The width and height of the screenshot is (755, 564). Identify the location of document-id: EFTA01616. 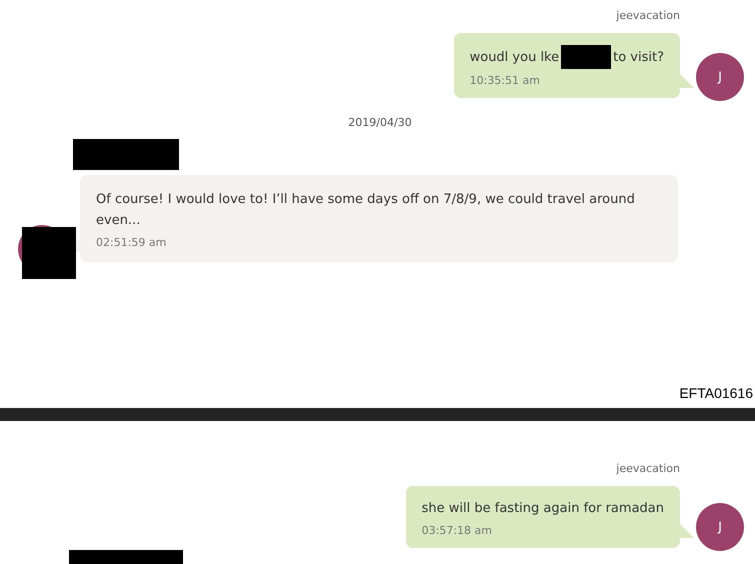
(716, 393).